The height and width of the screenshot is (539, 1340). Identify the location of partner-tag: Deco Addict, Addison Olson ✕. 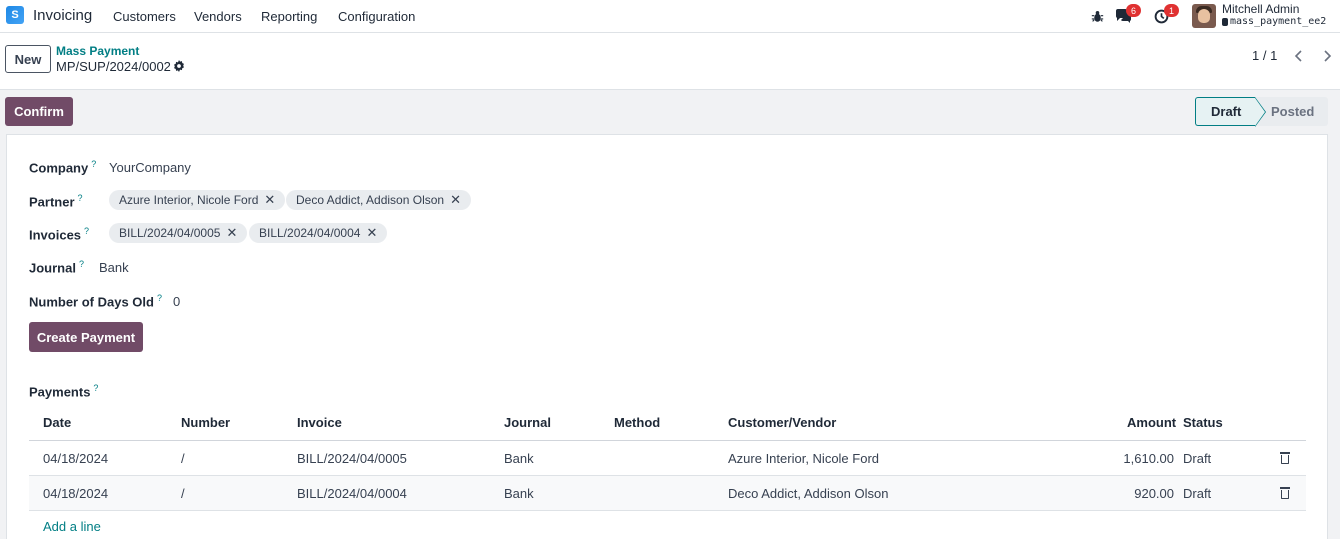
(378, 200).